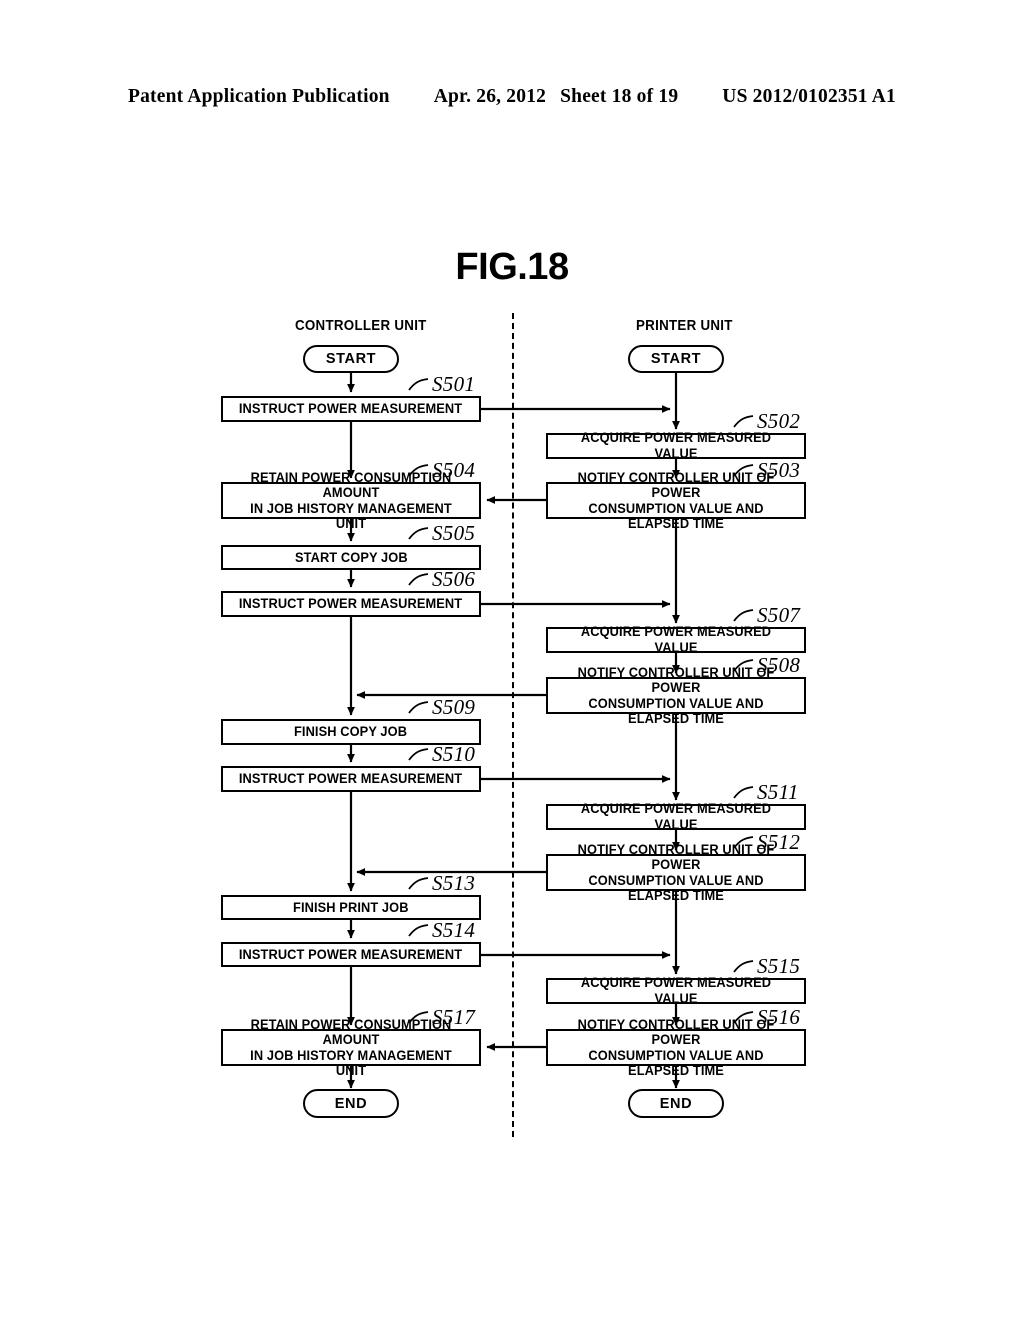 Image resolution: width=1024 pixels, height=1320 pixels. Describe the element at coordinates (454, 1017) in the screenshot. I see `step-label-s517: S517` at that location.